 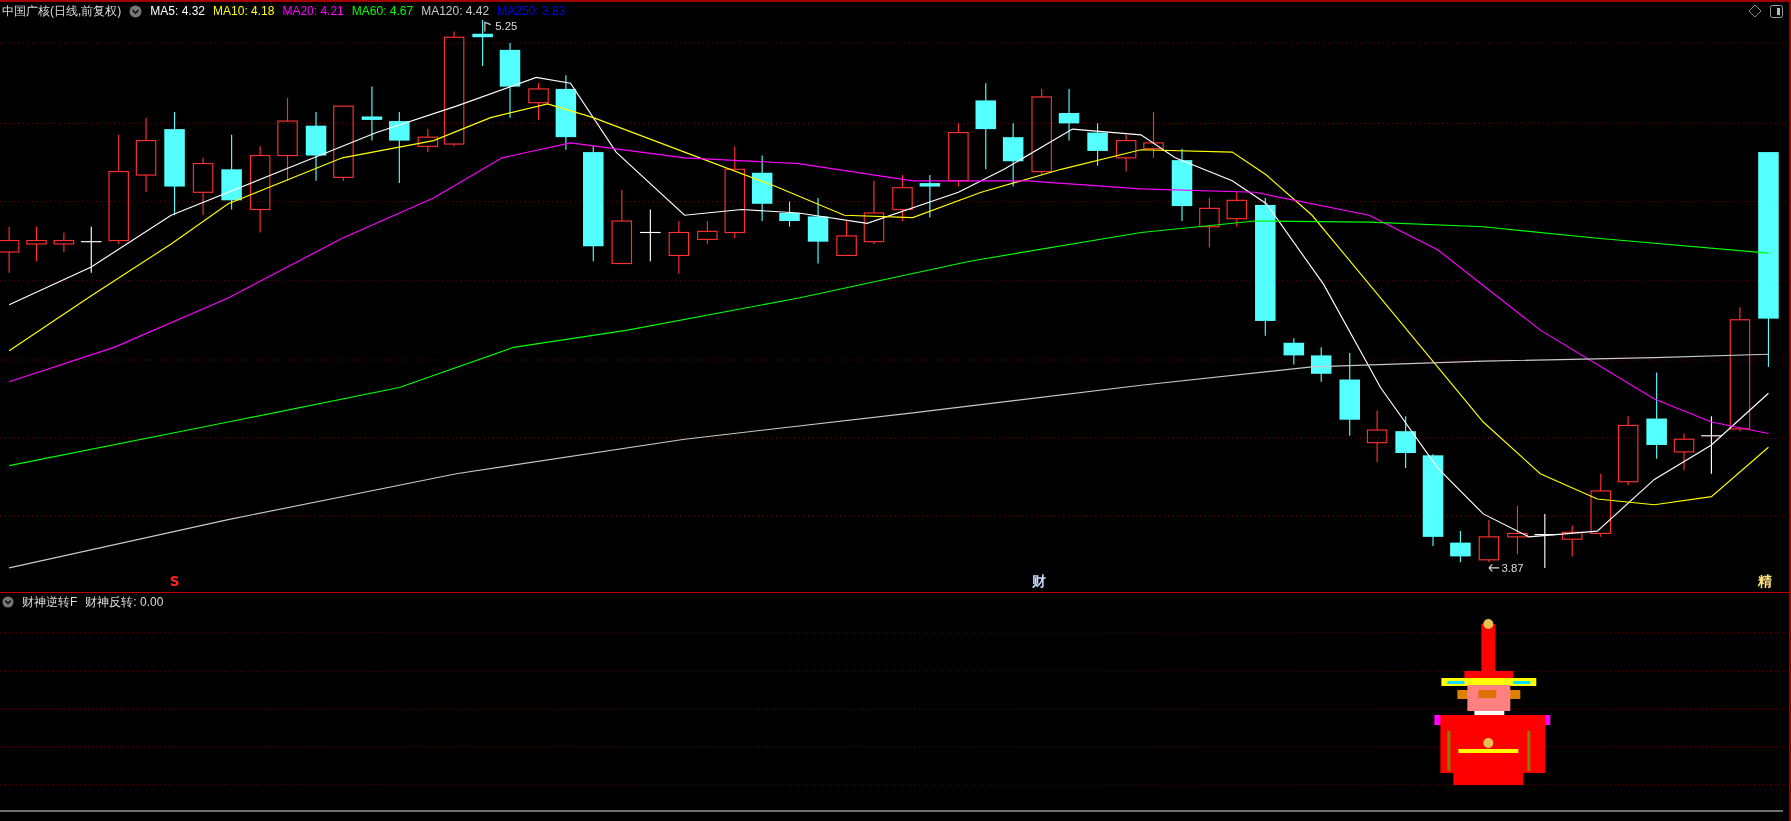 What do you see at coordinates (1755, 11) in the screenshot?
I see `diamond-icon` at bounding box center [1755, 11].